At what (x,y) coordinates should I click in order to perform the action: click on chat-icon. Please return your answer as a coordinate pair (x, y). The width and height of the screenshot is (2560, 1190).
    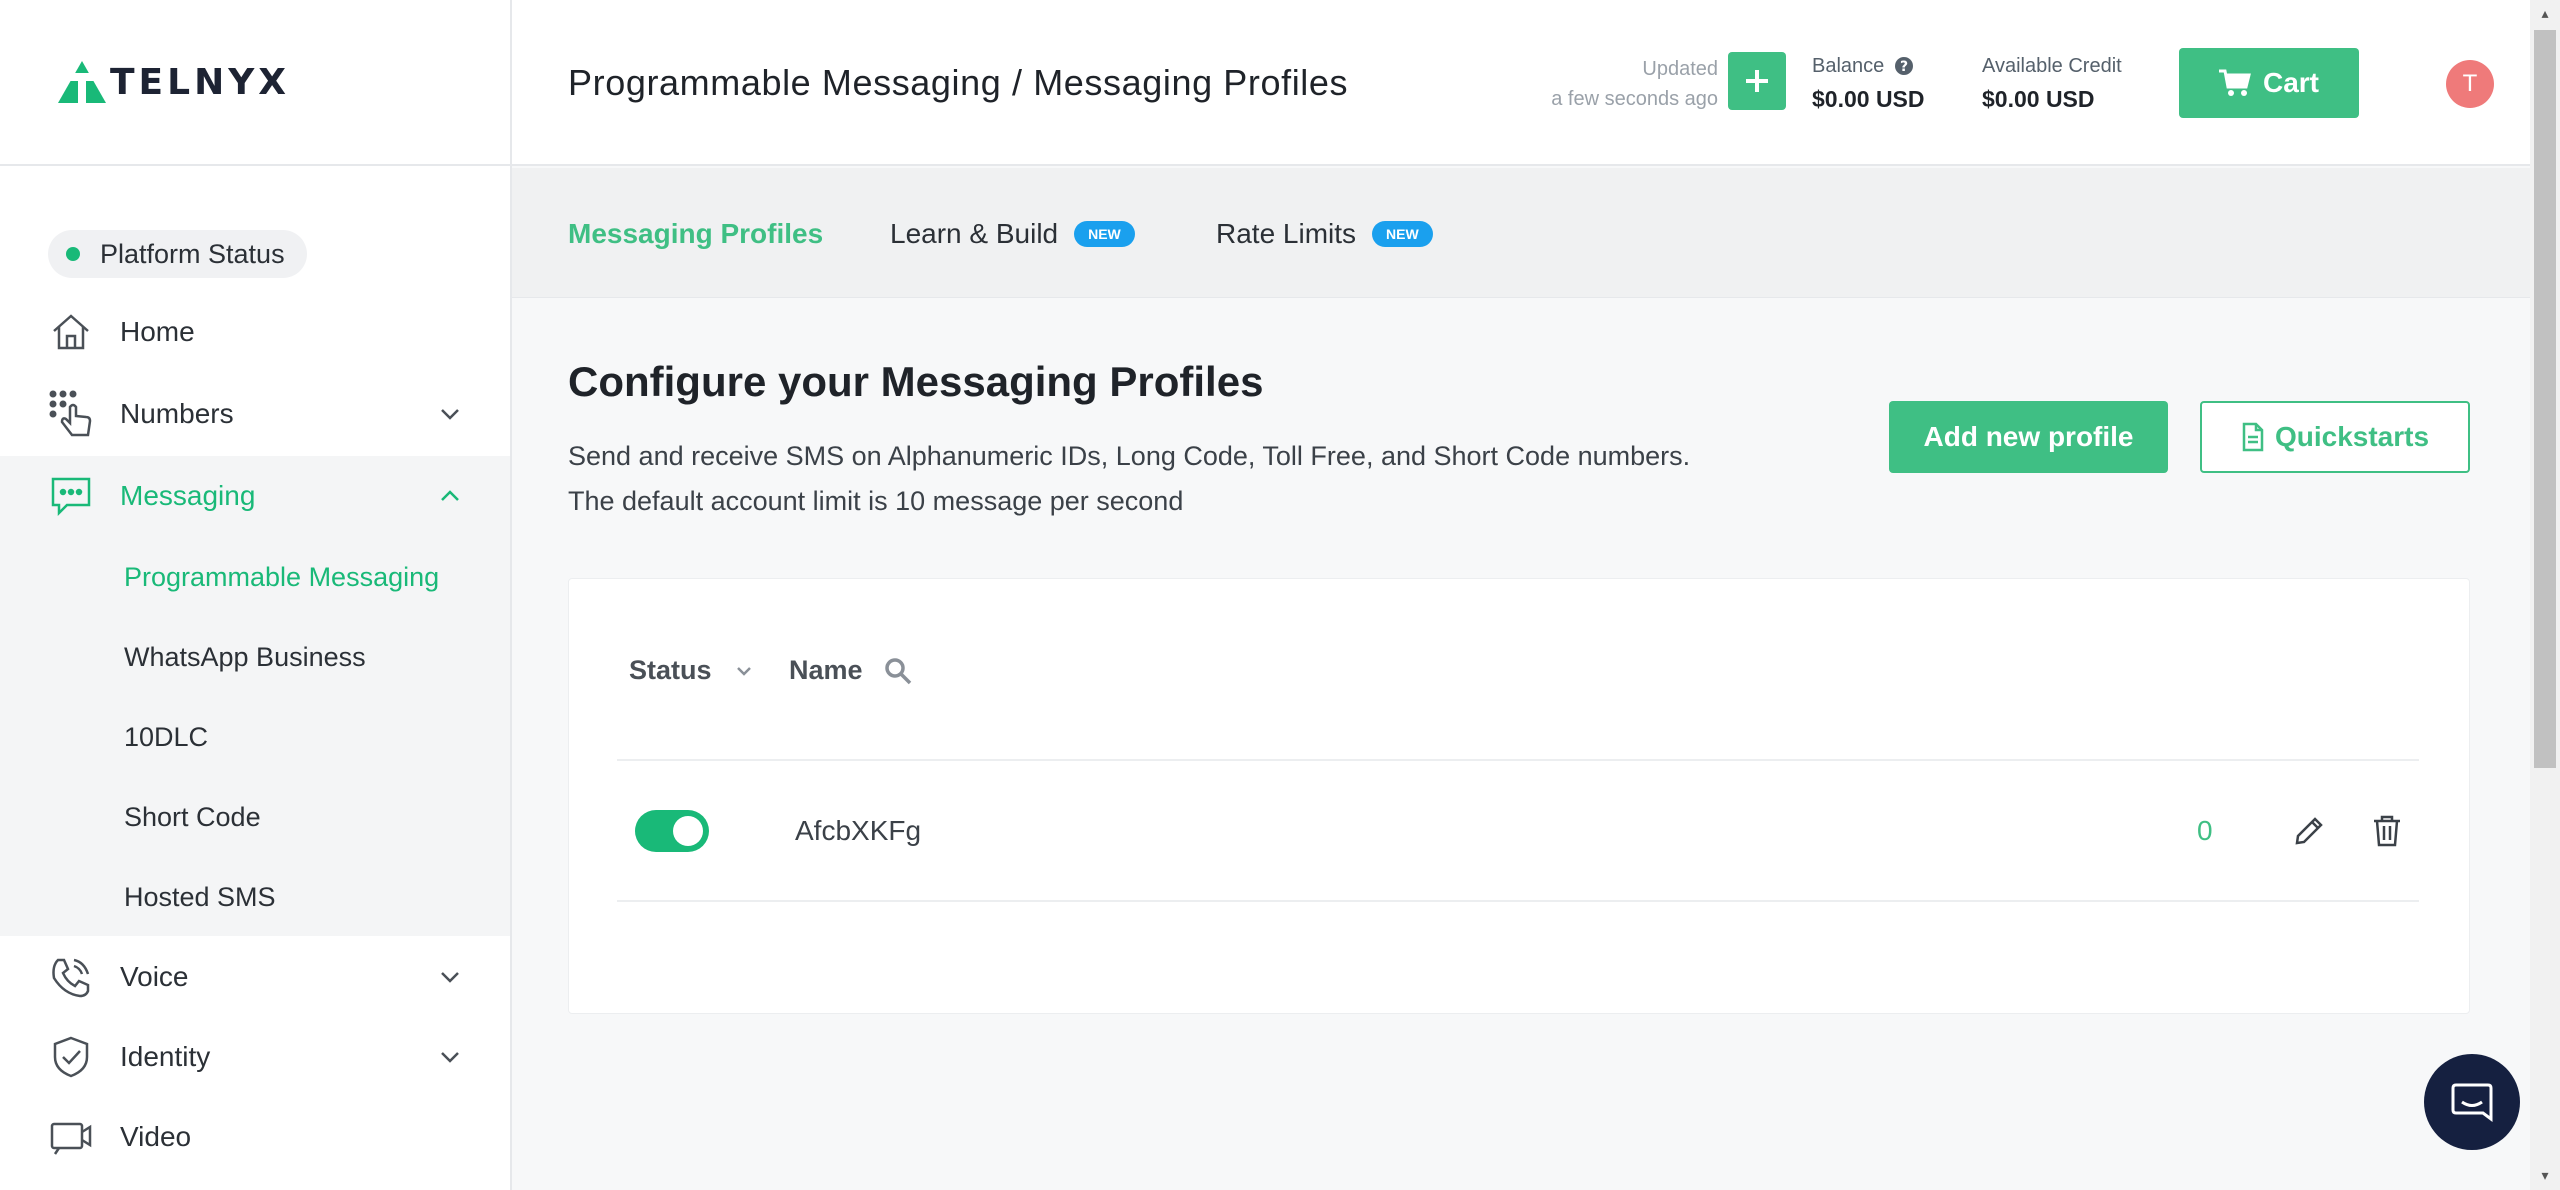
    Looking at the image, I should click on (2472, 1102).